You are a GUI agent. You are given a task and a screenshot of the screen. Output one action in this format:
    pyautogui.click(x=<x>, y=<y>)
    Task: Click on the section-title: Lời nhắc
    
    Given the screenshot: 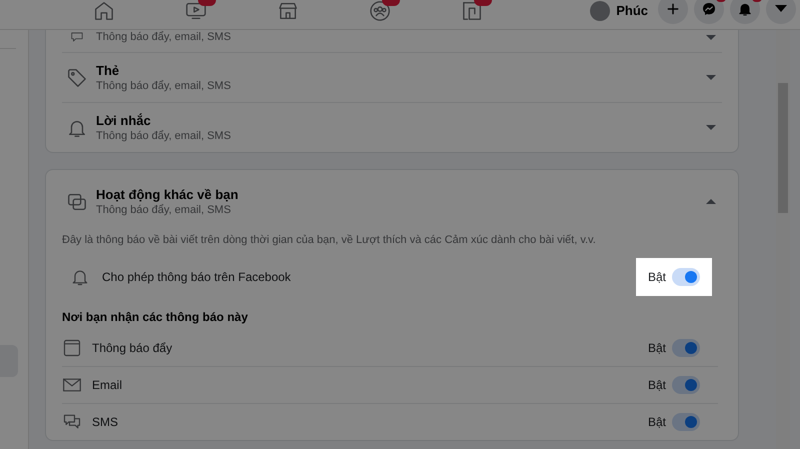 What is the action you would take?
    pyautogui.click(x=124, y=120)
    